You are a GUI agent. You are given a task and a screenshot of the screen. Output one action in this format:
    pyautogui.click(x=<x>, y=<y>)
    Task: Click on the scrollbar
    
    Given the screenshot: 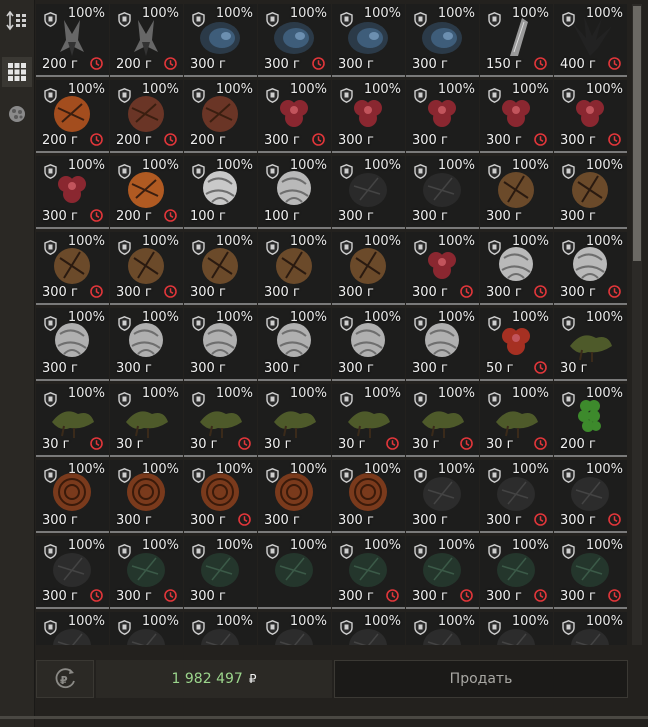 What is the action you would take?
    pyautogui.click(x=637, y=324)
    